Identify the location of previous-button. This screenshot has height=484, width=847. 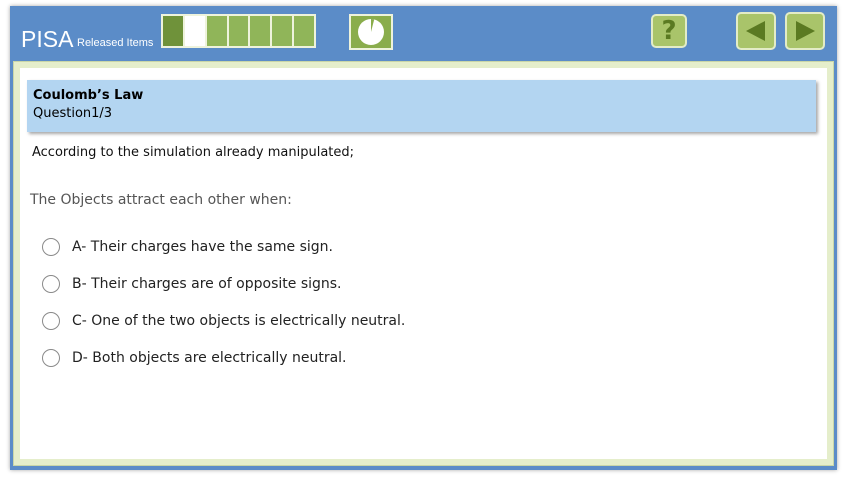
(756, 31).